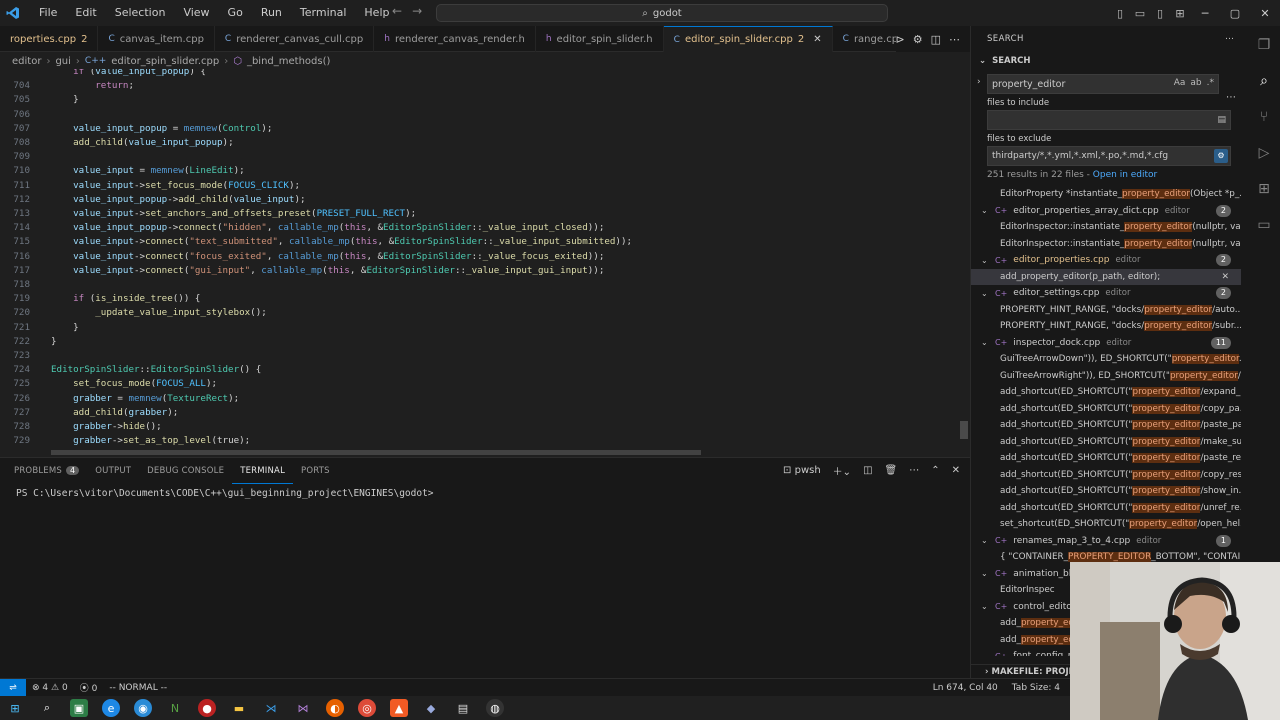  Describe the element at coordinates (50, 688) in the screenshot. I see `problems-status: ⊗ 4 ⚠ 0` at that location.